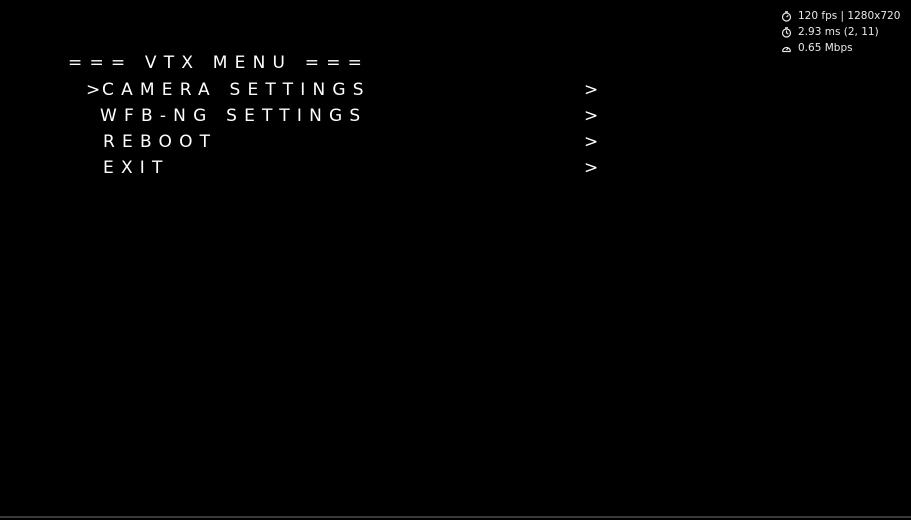  Describe the element at coordinates (136, 168) in the screenshot. I see `menu-item-label: EXIT` at that location.